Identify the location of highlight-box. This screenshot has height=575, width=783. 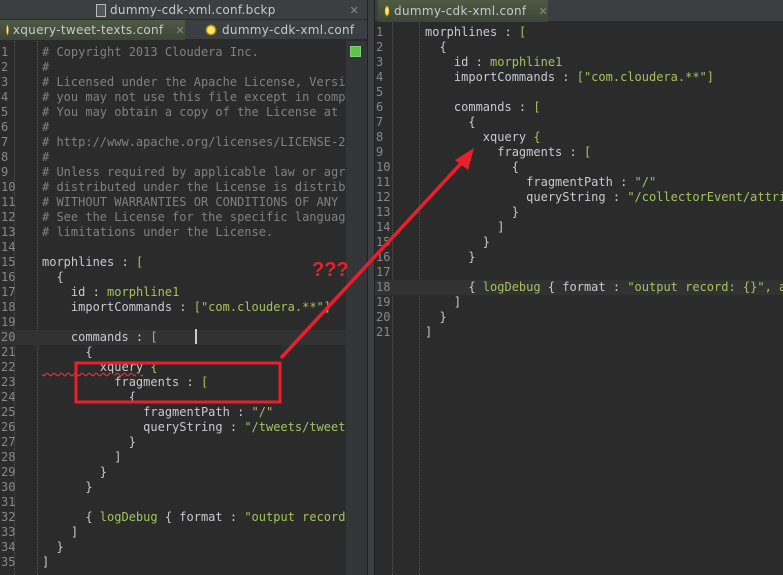
(178, 382).